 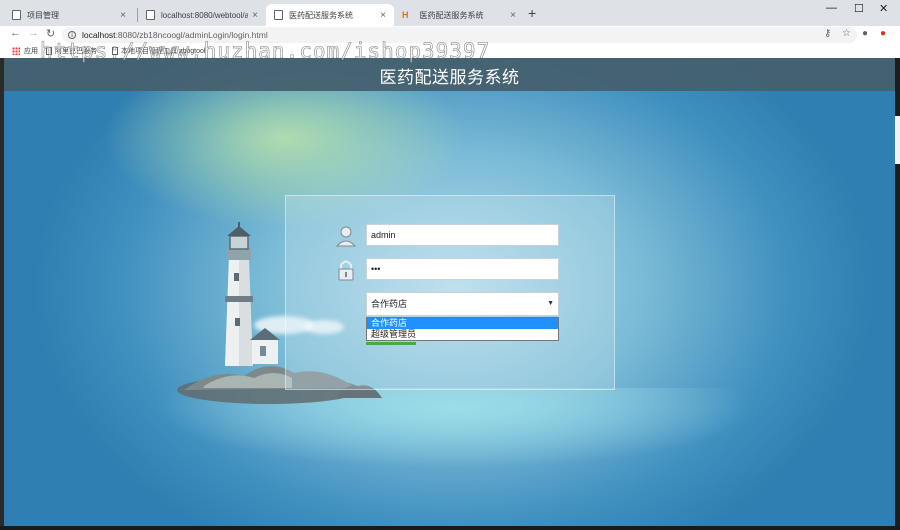 I want to click on browser-tab-active: 医药配送服务系统 ×, so click(x=330, y=15).